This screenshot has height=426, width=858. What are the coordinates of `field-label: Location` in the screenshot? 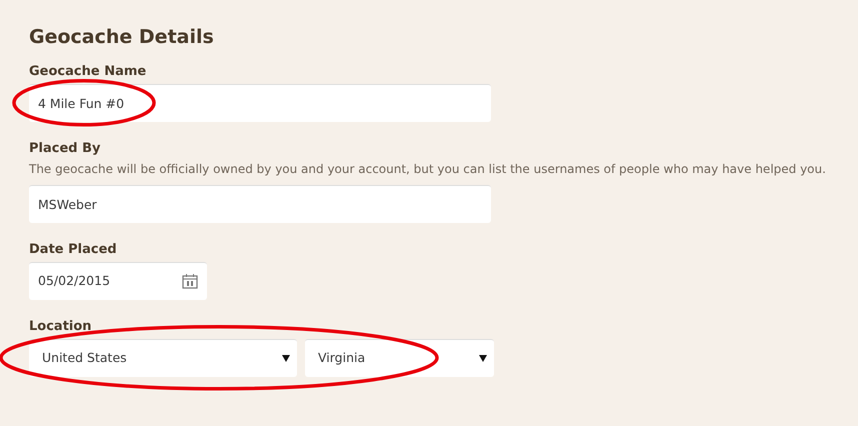 It's located at (61, 327).